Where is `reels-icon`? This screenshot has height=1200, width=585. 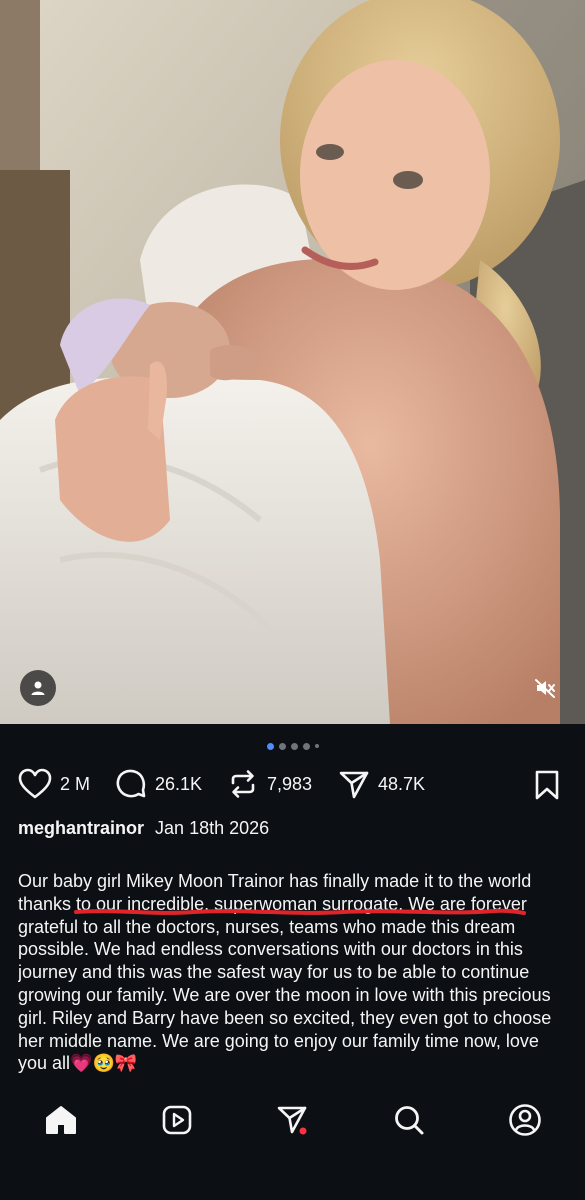 reels-icon is located at coordinates (177, 1120).